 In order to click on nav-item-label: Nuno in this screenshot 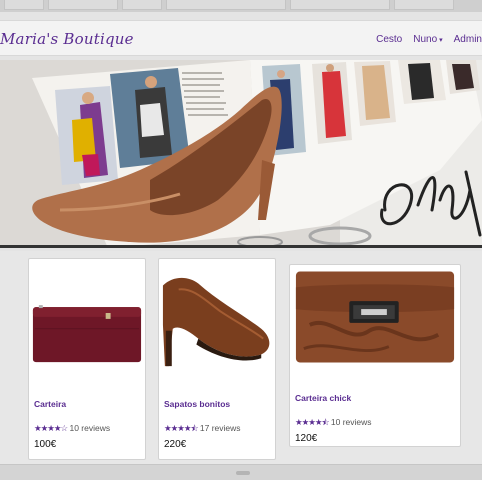, I will do `click(425, 39)`.